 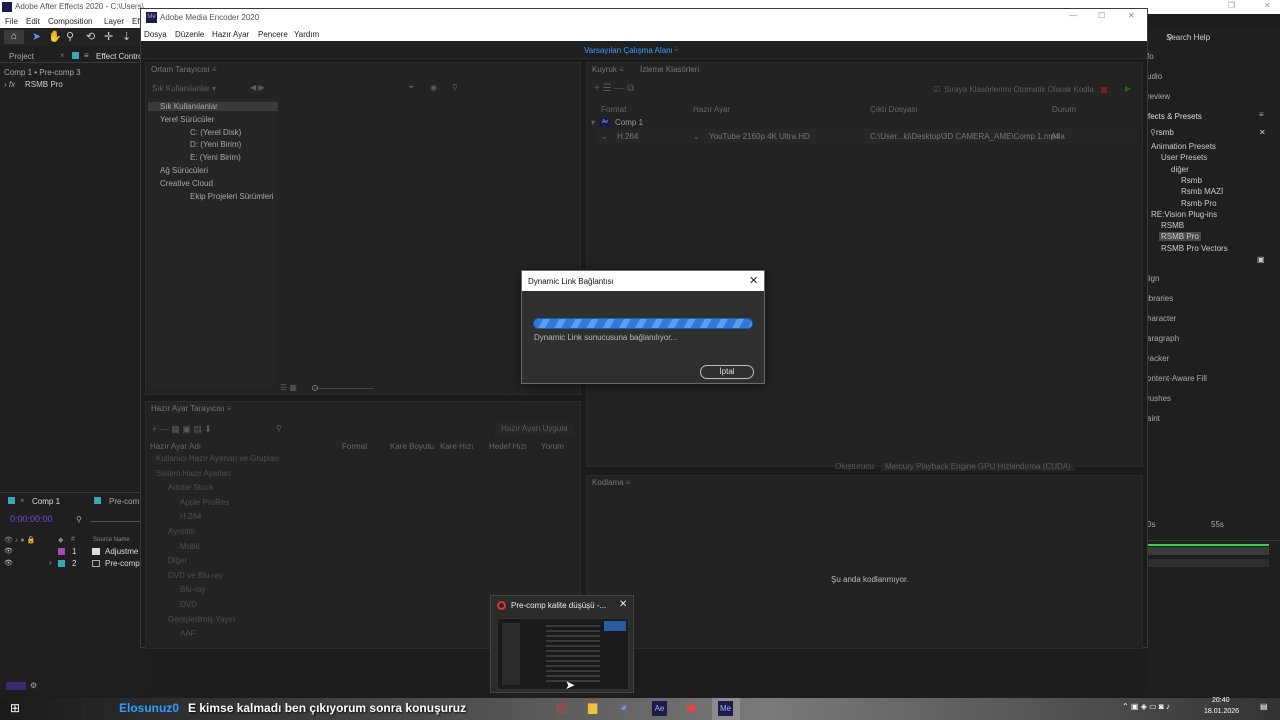 What do you see at coordinates (288, 387) in the screenshot?
I see `list-view-icon: ☰ ▦` at bounding box center [288, 387].